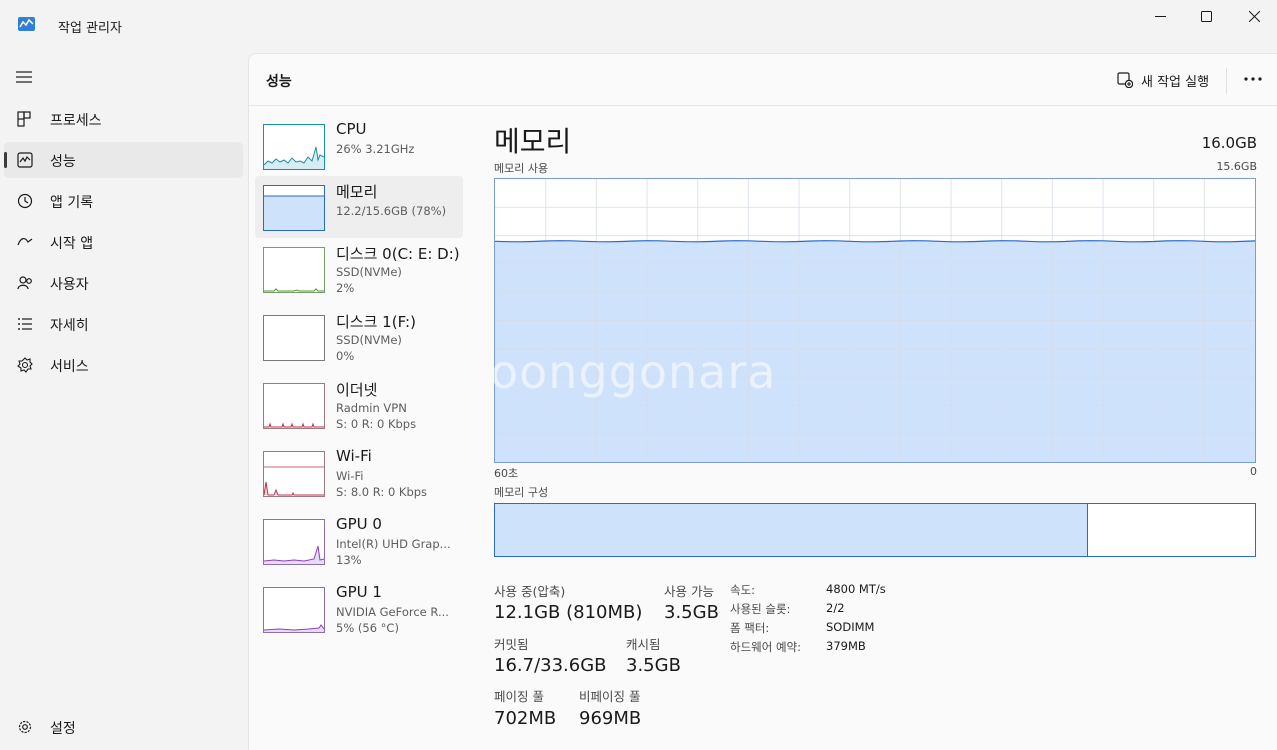 The height and width of the screenshot is (750, 1277). What do you see at coordinates (530, 591) in the screenshot?
I see `in-use-label: 사용 중(압축)` at bounding box center [530, 591].